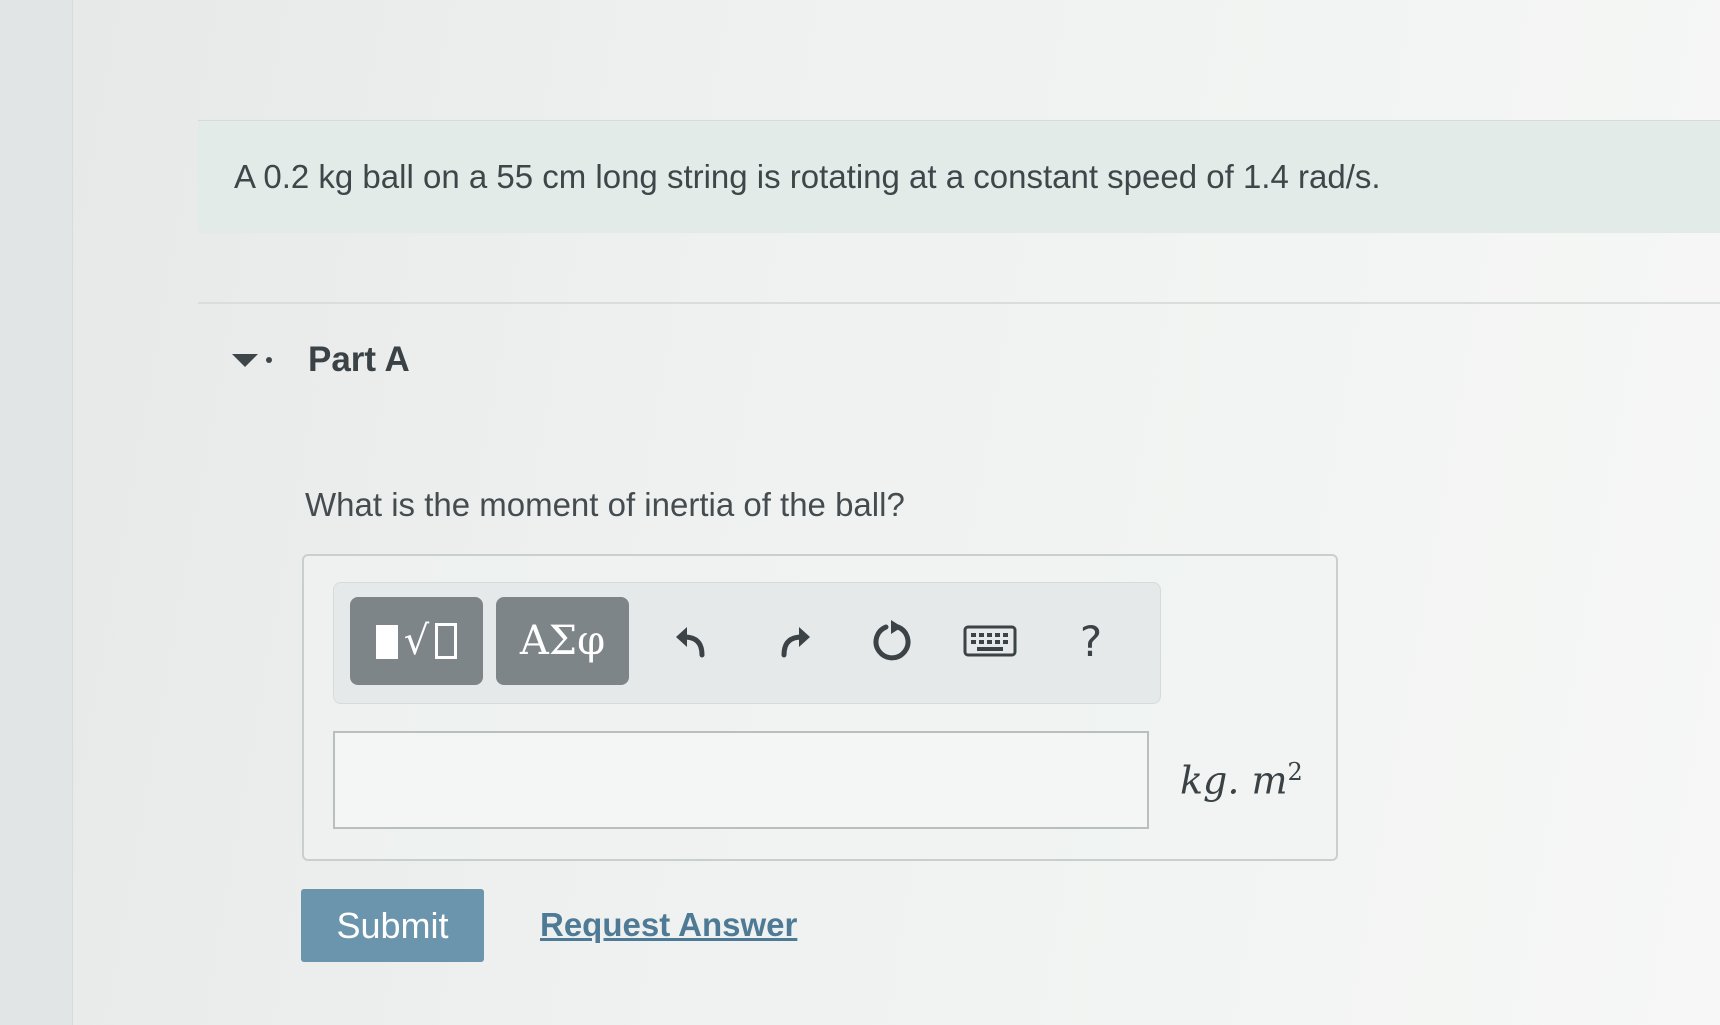 This screenshot has width=1720, height=1025. Describe the element at coordinates (741, 780) in the screenshot. I see `answer-input` at that location.